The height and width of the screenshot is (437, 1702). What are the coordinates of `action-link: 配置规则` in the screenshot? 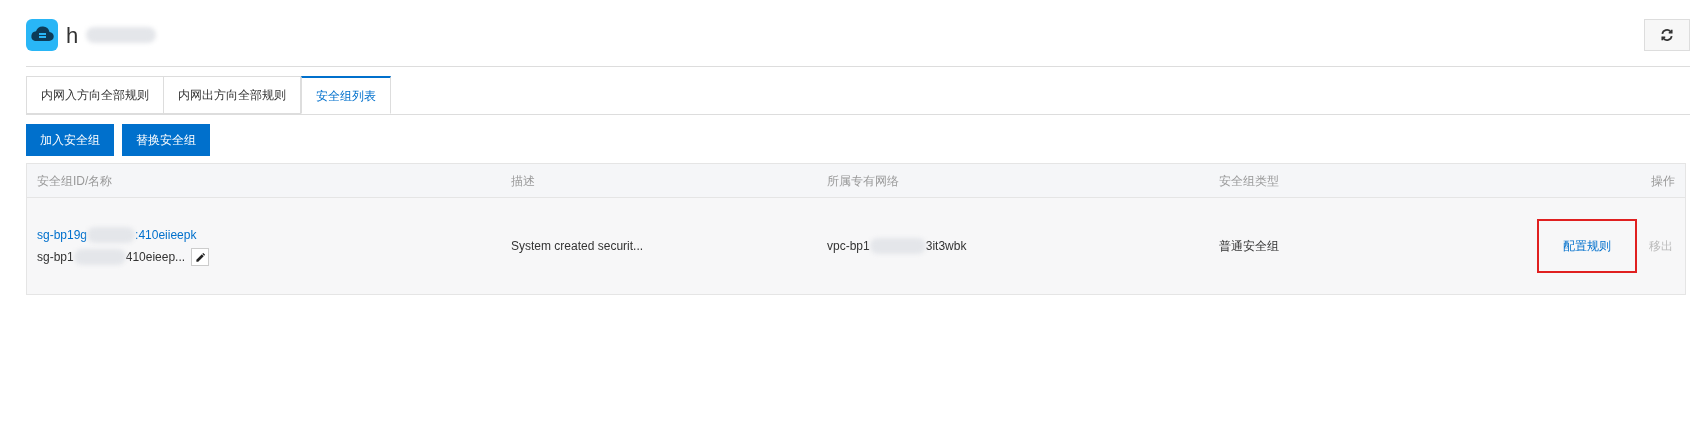 It's located at (1587, 246).